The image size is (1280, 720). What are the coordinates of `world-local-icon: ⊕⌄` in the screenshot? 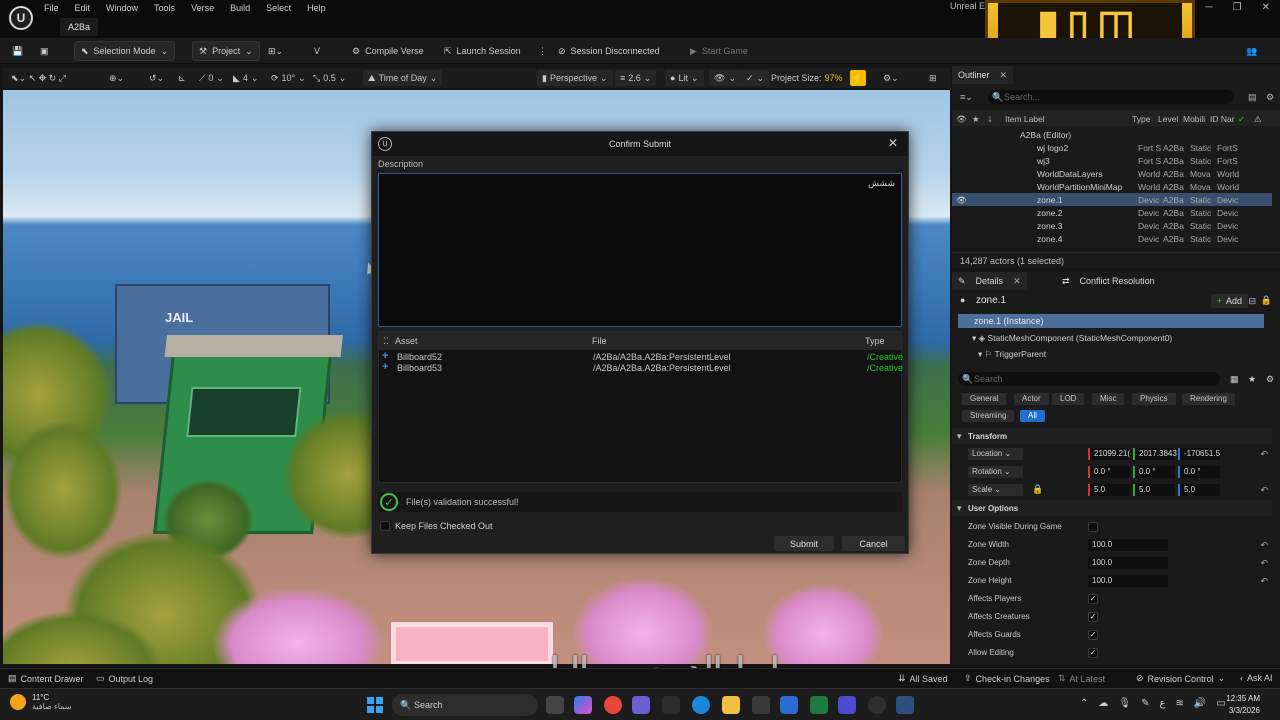 It's located at (116, 78).